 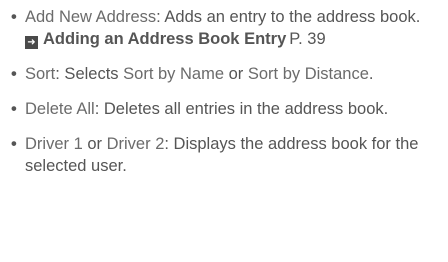 I want to click on option-value-sort-by-name: Sort by Name, so click(x=174, y=74).